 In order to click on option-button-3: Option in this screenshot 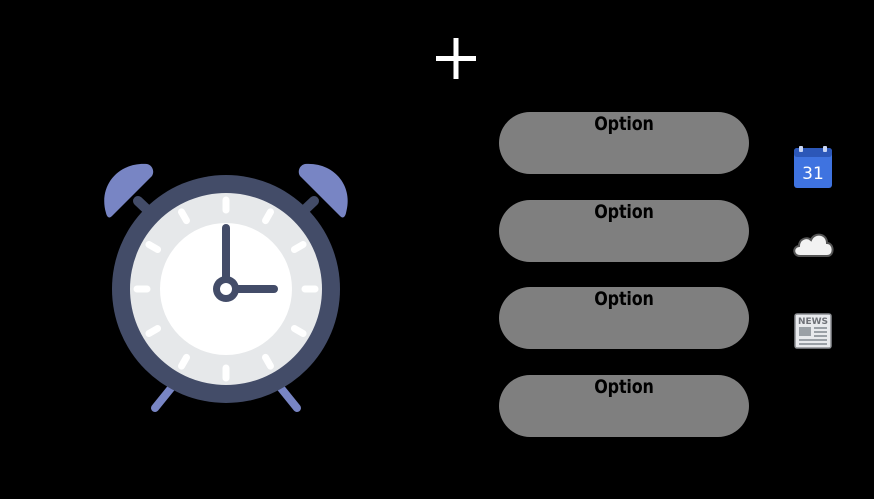, I will do `click(624, 318)`.